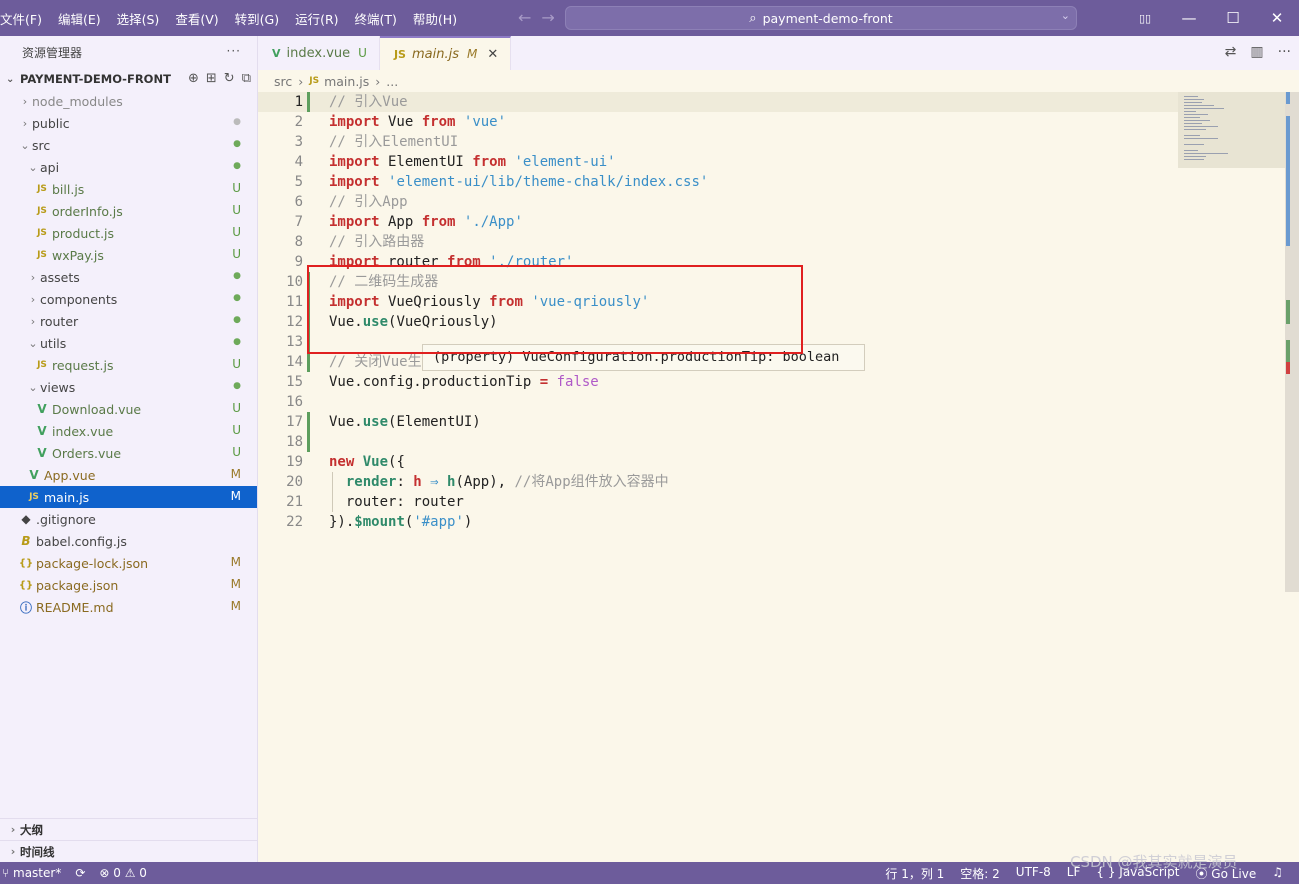  I want to click on tree-item: Vindex.vue U, so click(128, 431).